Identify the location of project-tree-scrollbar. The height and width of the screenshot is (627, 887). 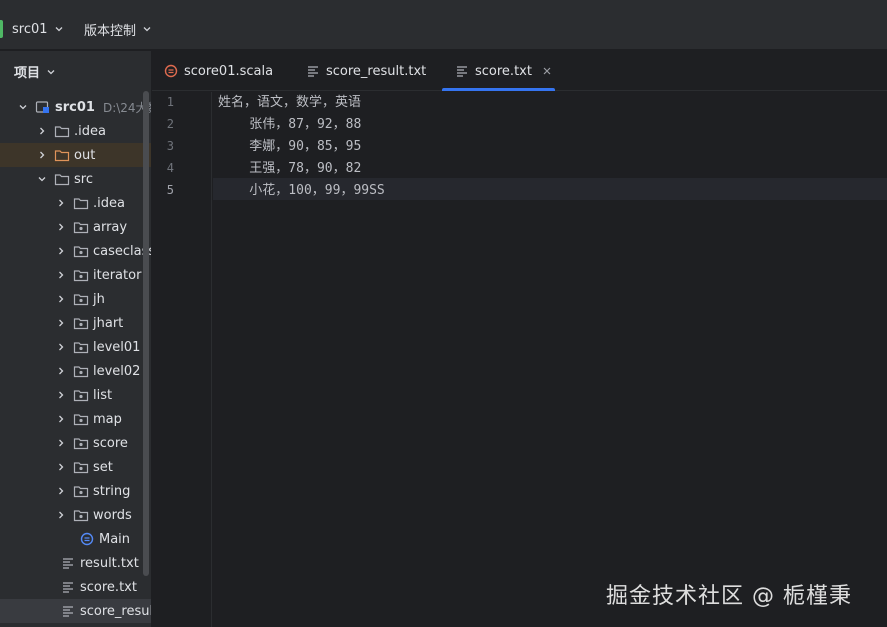
(146, 333).